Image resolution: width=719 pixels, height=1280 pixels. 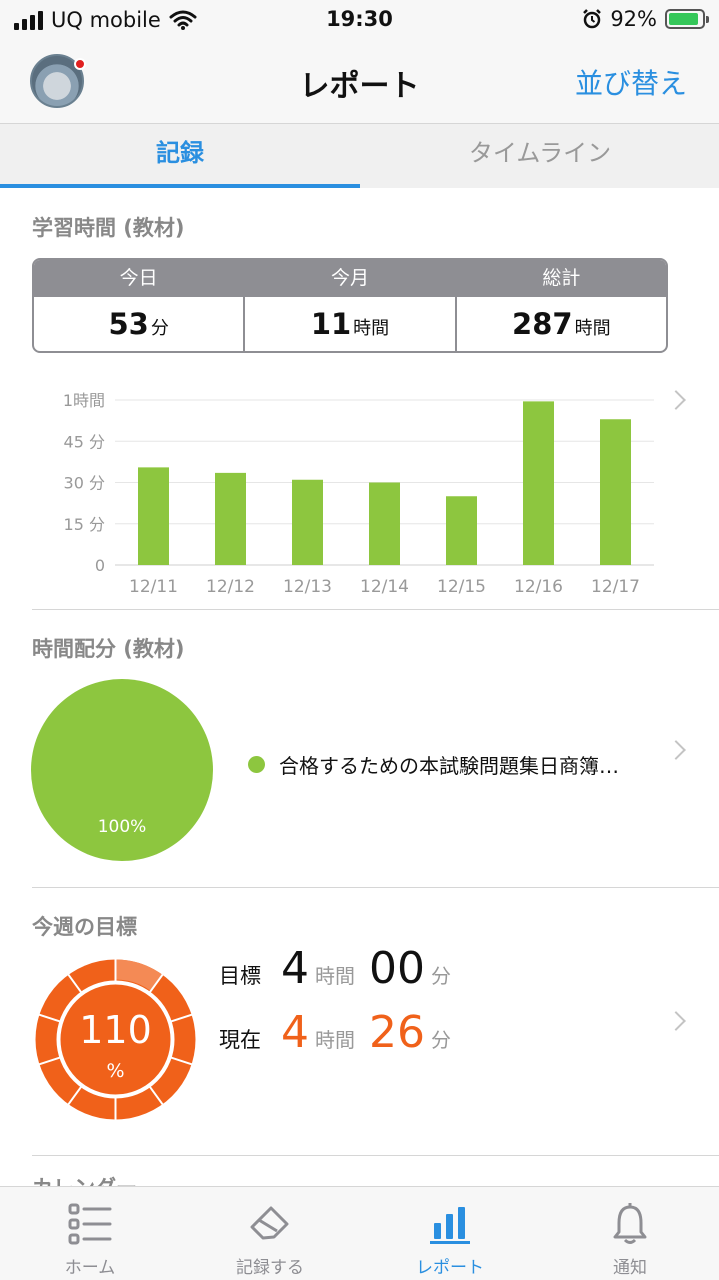 What do you see at coordinates (542, 324) in the screenshot?
I see `summary-value: 287` at bounding box center [542, 324].